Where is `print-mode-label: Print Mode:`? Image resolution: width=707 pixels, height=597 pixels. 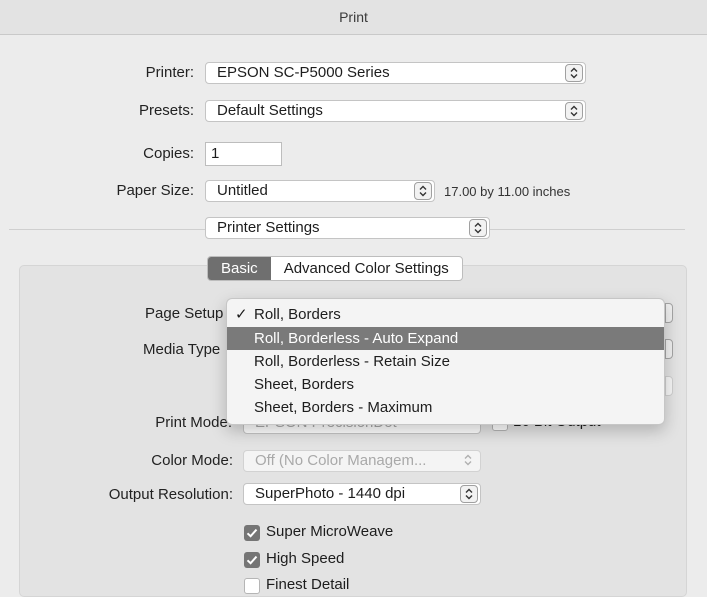 print-mode-label: Print Mode: is located at coordinates (193, 422).